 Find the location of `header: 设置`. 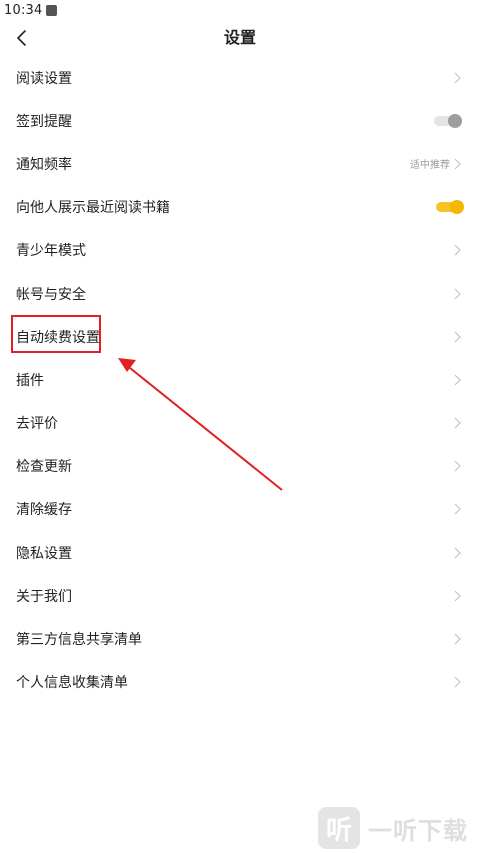

header: 设置 is located at coordinates (240, 38).